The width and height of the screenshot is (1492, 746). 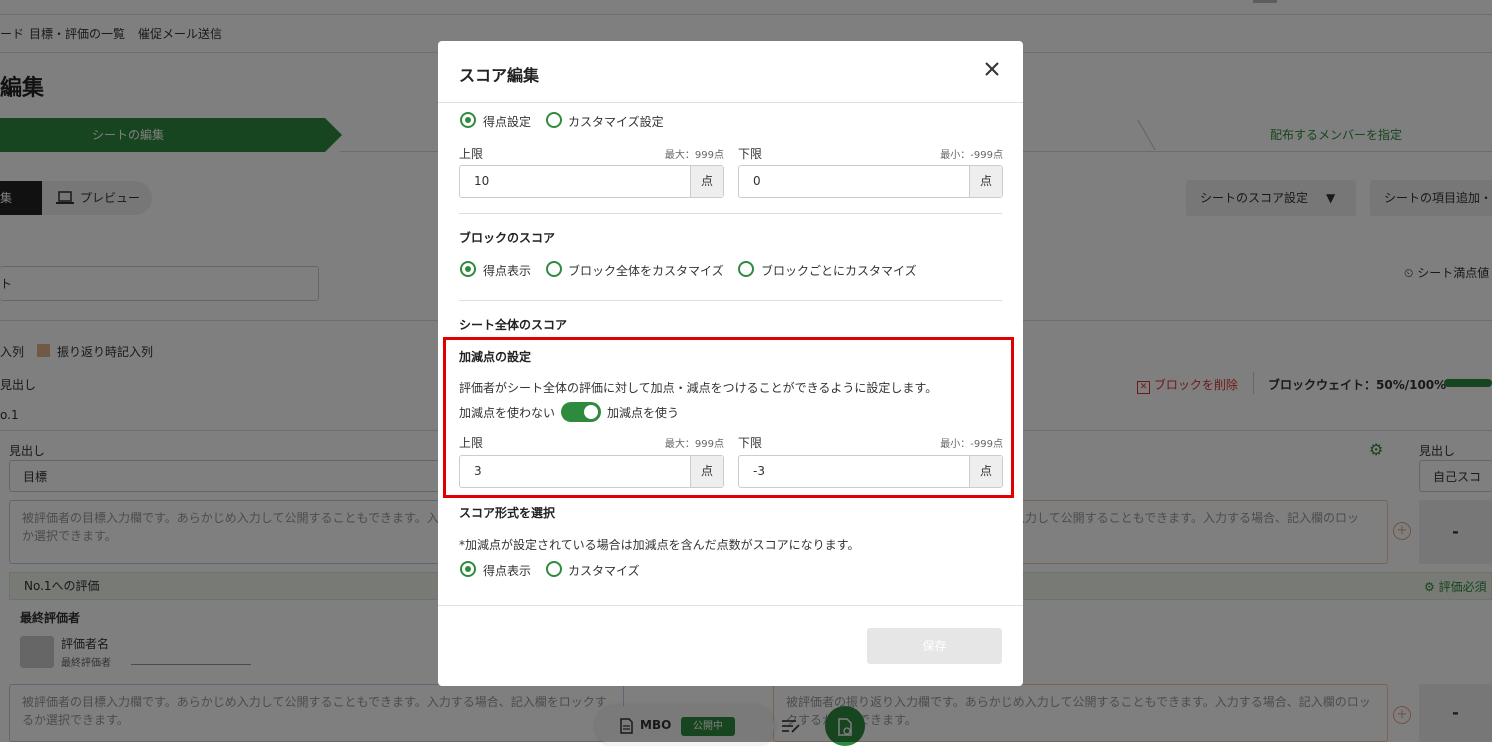 I want to click on radio-format-customize-label: カスタマイズ, so click(x=604, y=571).